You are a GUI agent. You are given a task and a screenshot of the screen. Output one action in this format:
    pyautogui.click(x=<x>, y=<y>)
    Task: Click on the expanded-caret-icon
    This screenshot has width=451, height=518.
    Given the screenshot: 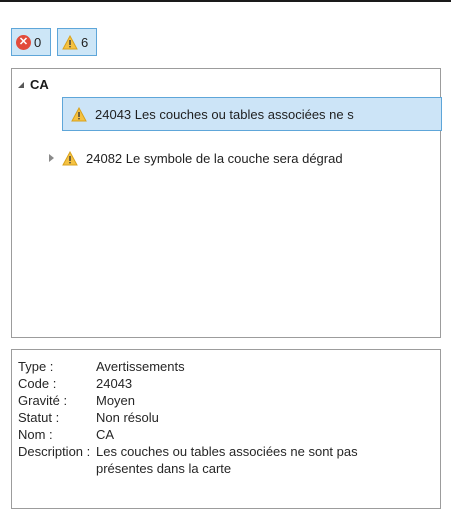 What is the action you would take?
    pyautogui.click(x=21, y=84)
    